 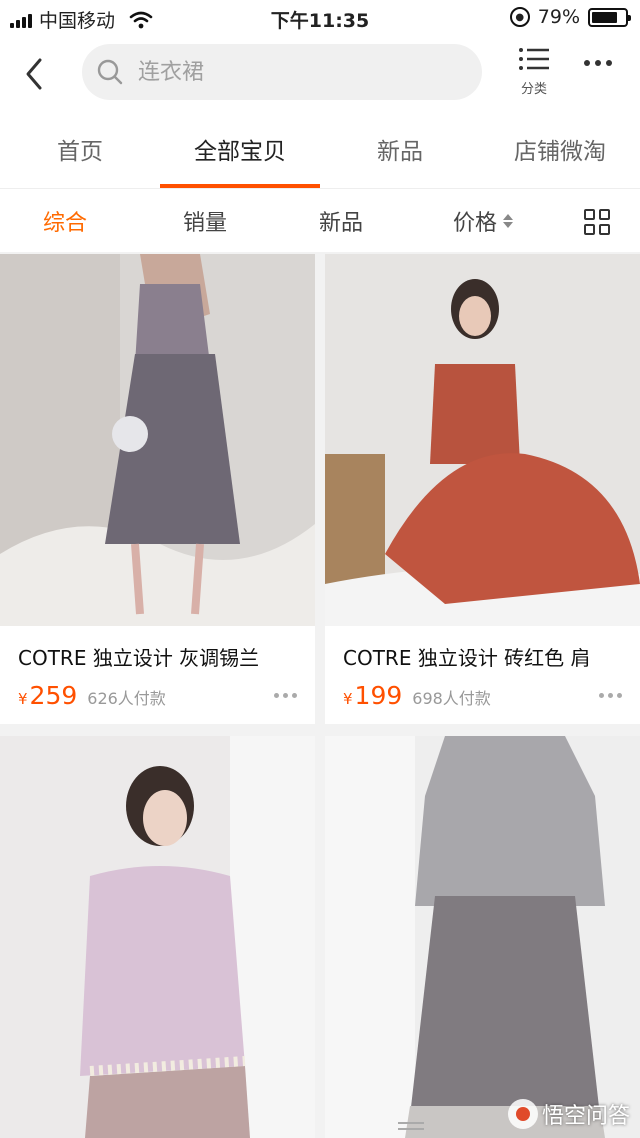 I want to click on product-title: COTRE 独立设计 砖红色 肩, so click(x=482, y=648).